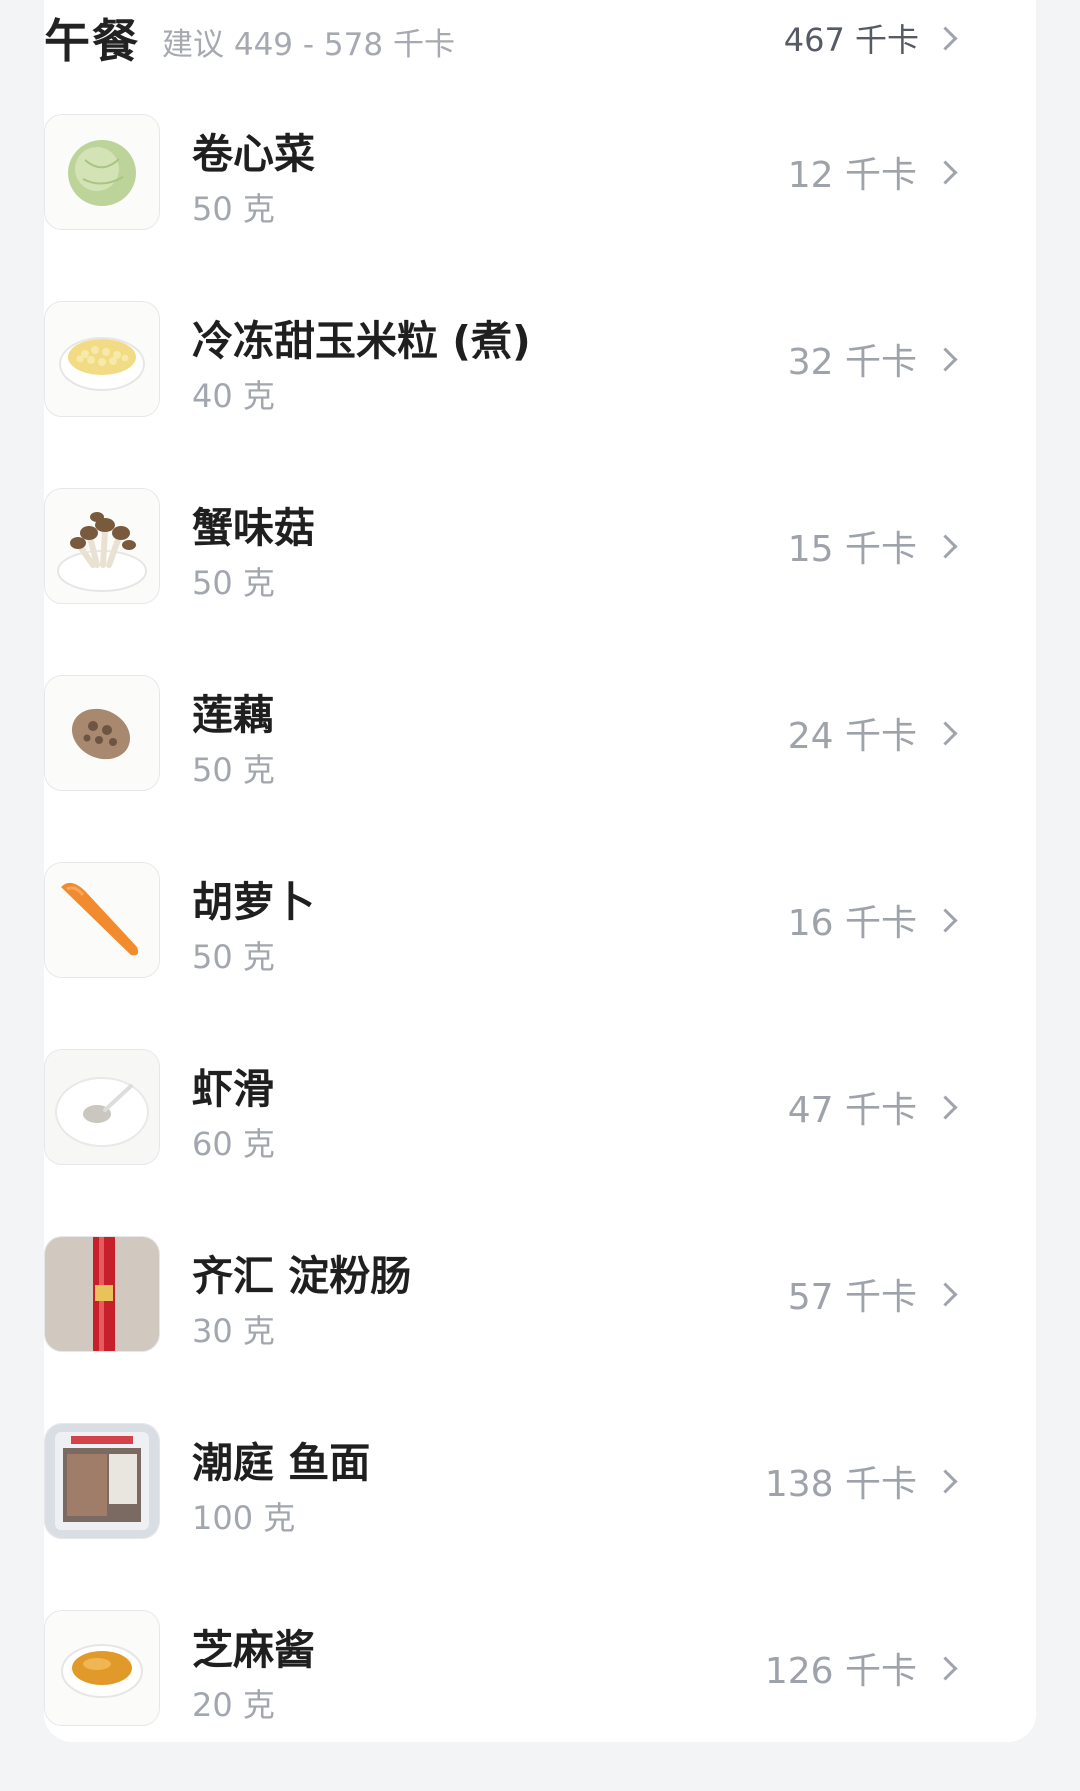 This screenshot has width=1080, height=1791. What do you see at coordinates (361, 341) in the screenshot?
I see `food-name: 冷冻甜玉米粒 (煮)` at bounding box center [361, 341].